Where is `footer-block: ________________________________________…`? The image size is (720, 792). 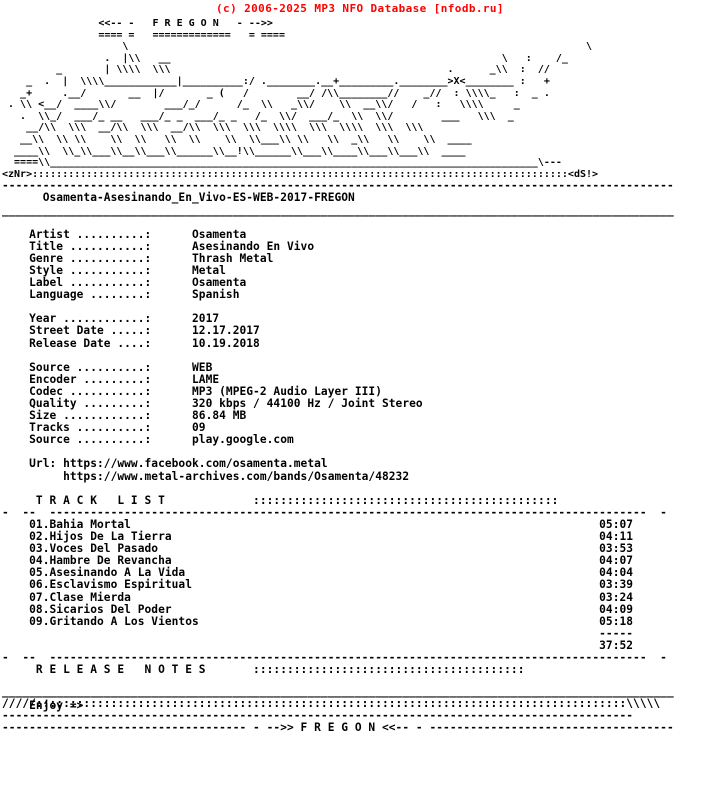
footer-block: ________________________________________… is located at coordinates (337, 709).